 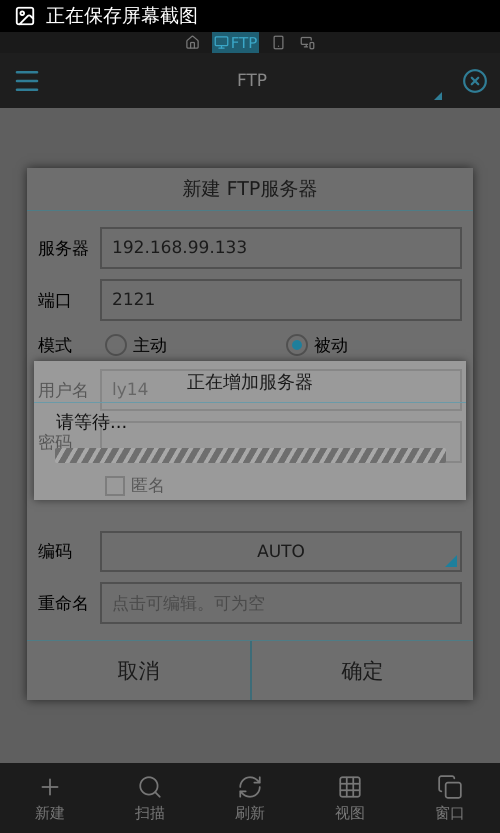 I want to click on toolbar-button: 新建, so click(x=50, y=798).